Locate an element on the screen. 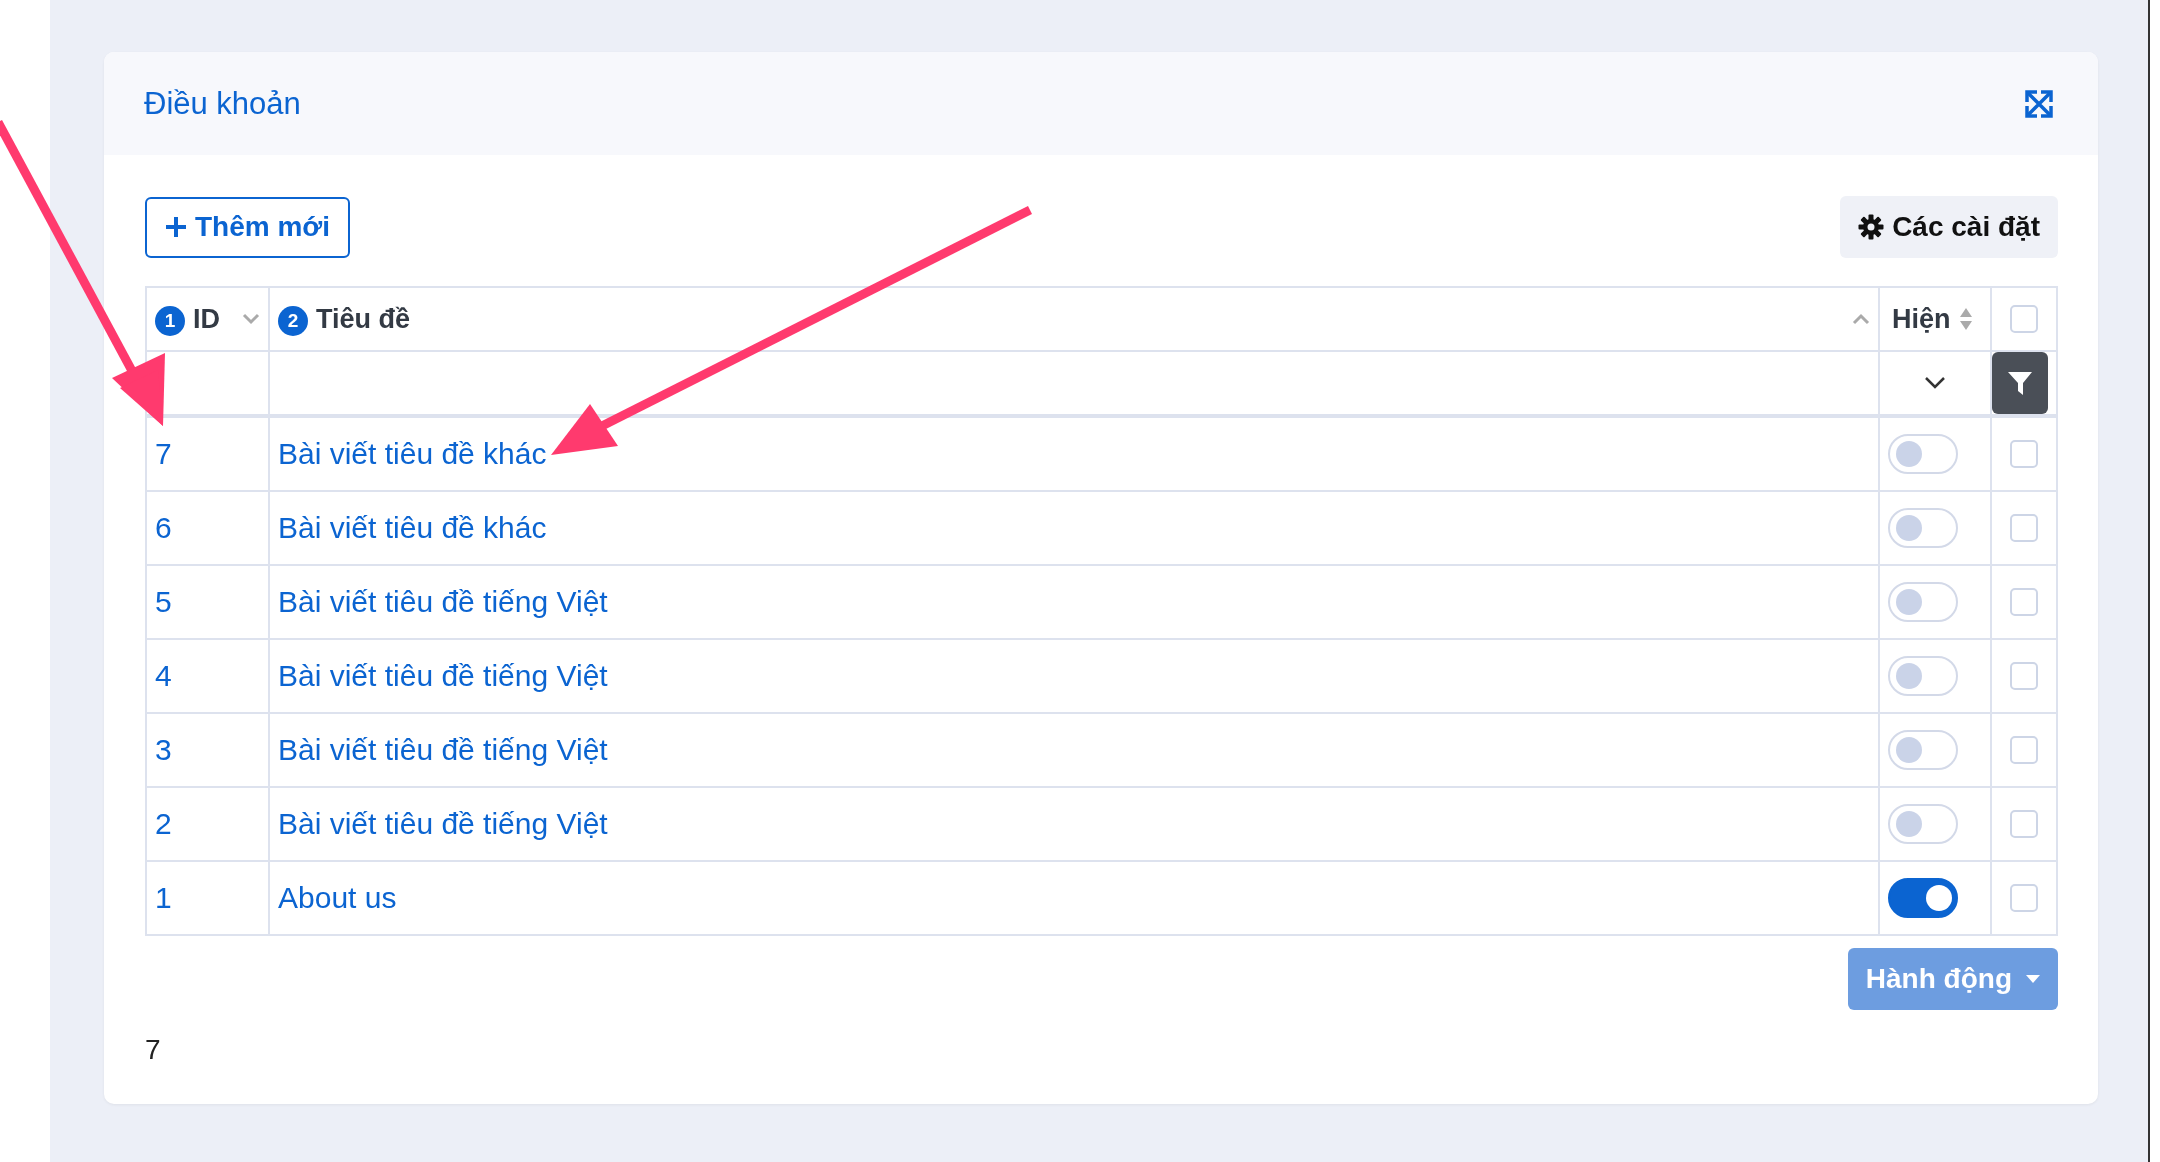 This screenshot has height=1162, width=2160. id-link: 7 is located at coordinates (163, 454).